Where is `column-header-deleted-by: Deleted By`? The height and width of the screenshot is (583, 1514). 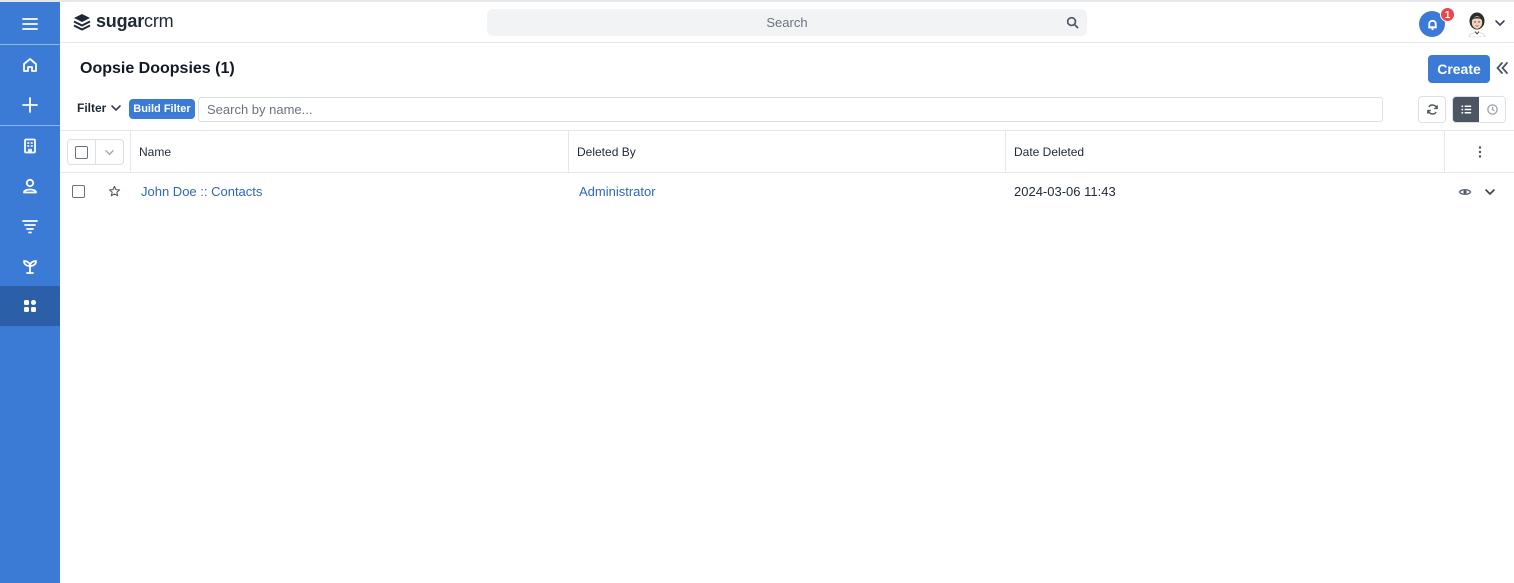
column-header-deleted-by: Deleted By is located at coordinates (786, 152).